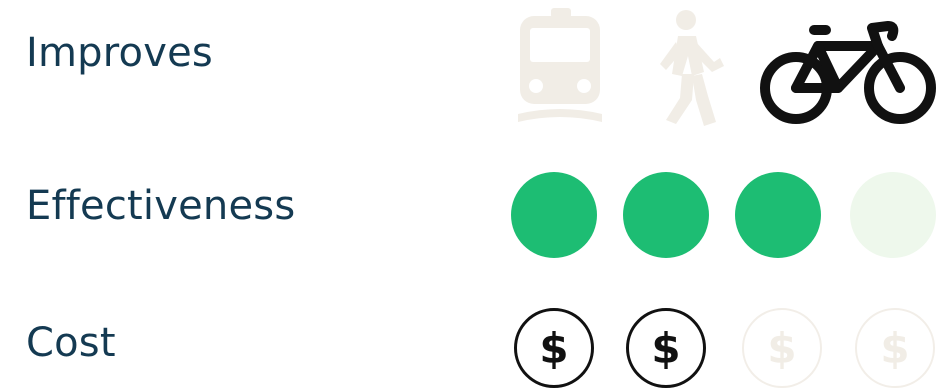 The height and width of the screenshot is (389, 938). What do you see at coordinates (560, 65) in the screenshot?
I see `train-icon` at bounding box center [560, 65].